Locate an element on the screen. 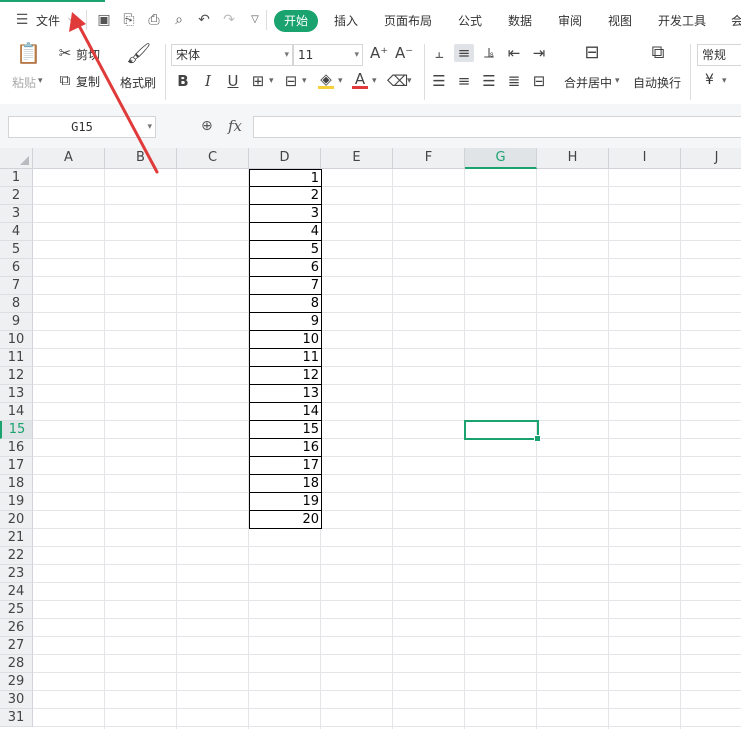 This screenshot has height=729, width=741. cell-style-icon: ⊟ is located at coordinates (291, 81).